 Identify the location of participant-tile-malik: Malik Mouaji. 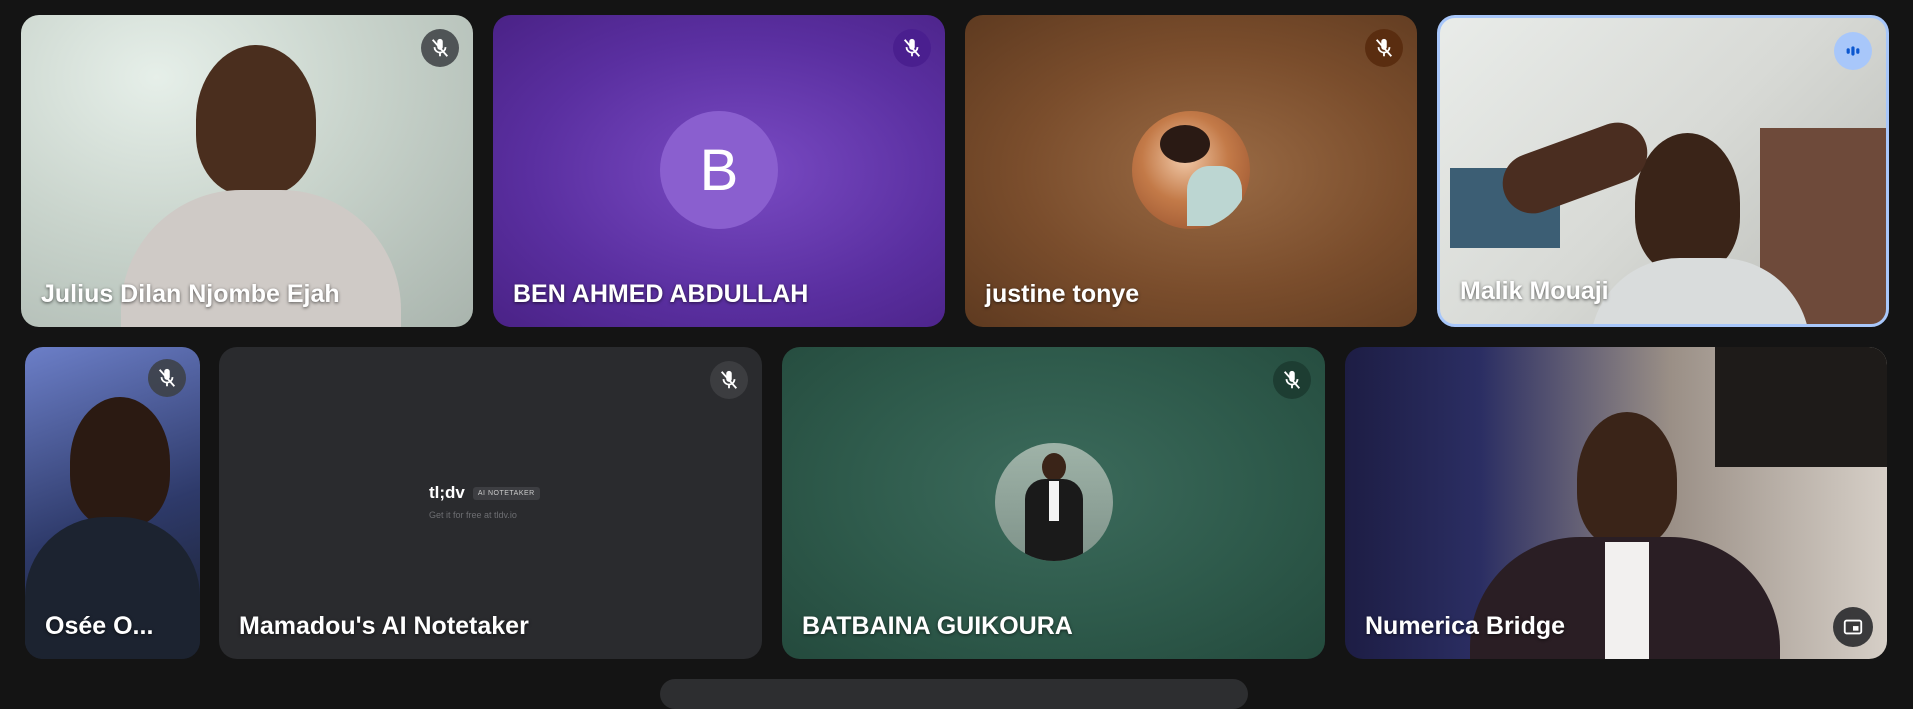
(1663, 171).